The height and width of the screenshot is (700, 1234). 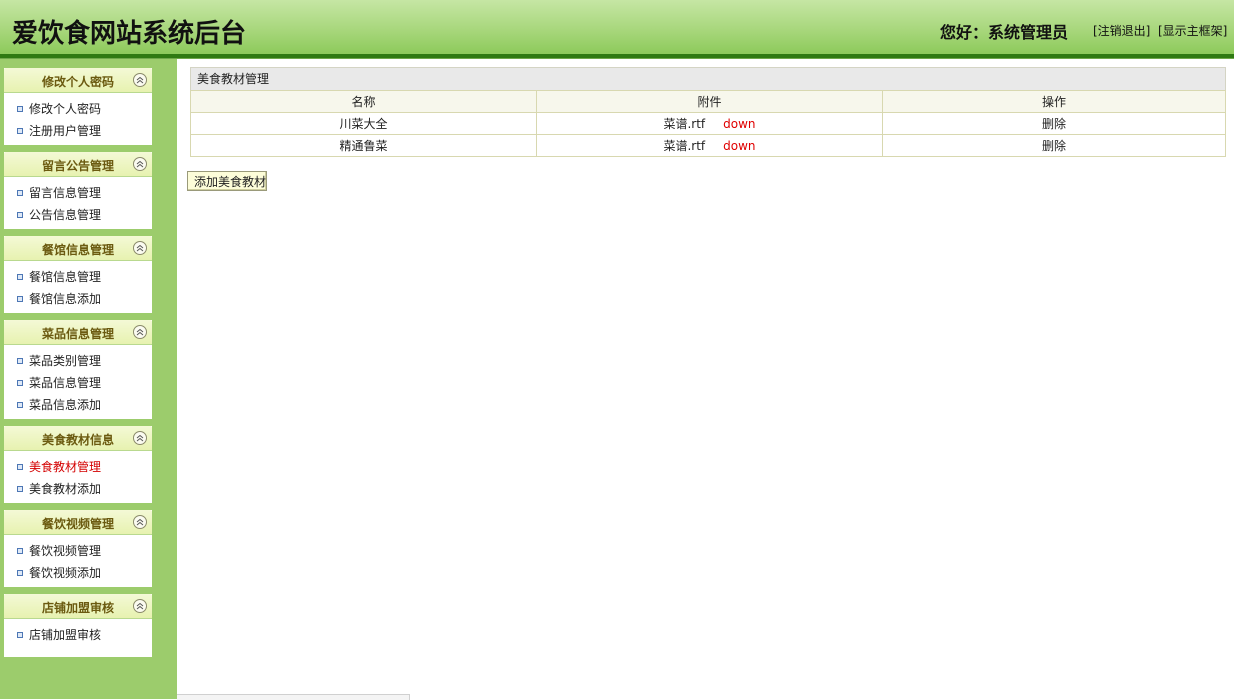 What do you see at coordinates (78, 385) in the screenshot?
I see `sidebar-item-dish-management: 菜品信息管理` at bounding box center [78, 385].